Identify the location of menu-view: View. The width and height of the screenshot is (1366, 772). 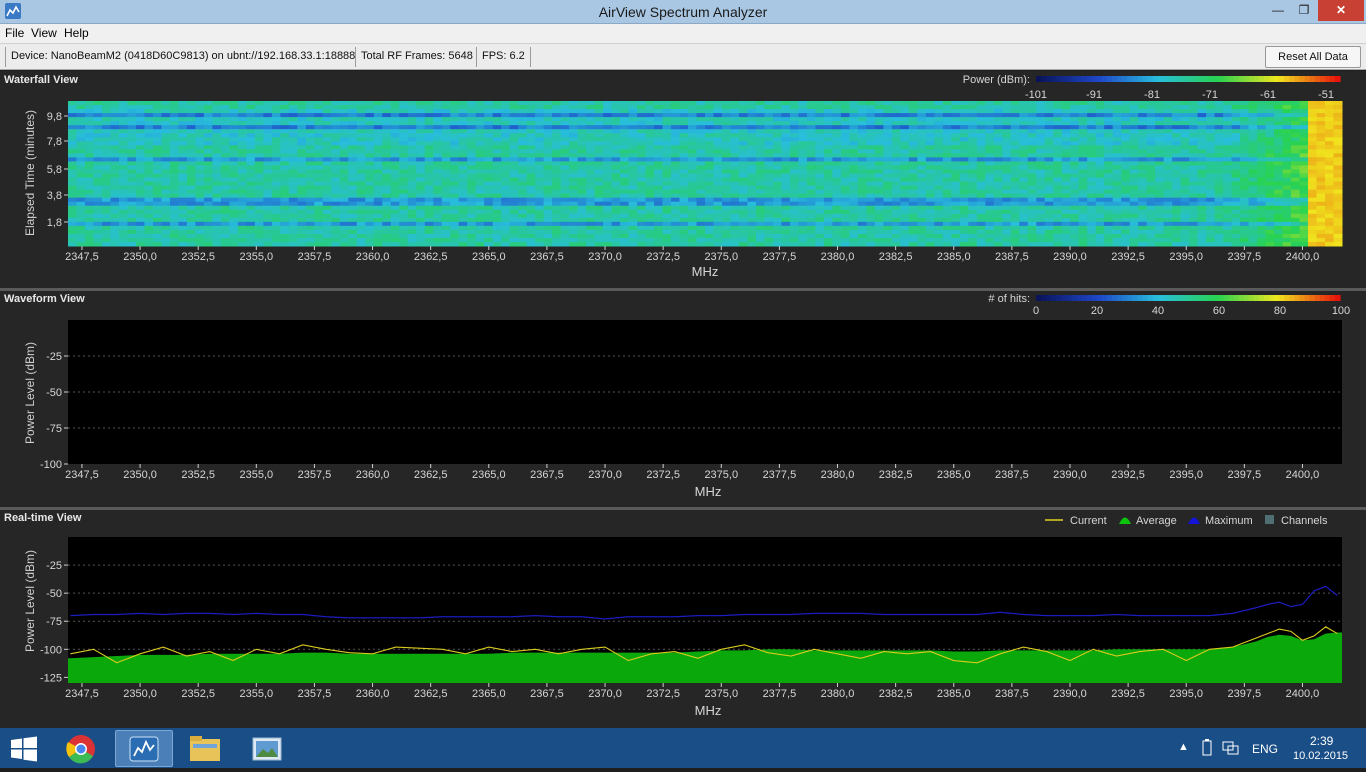
(44, 33).